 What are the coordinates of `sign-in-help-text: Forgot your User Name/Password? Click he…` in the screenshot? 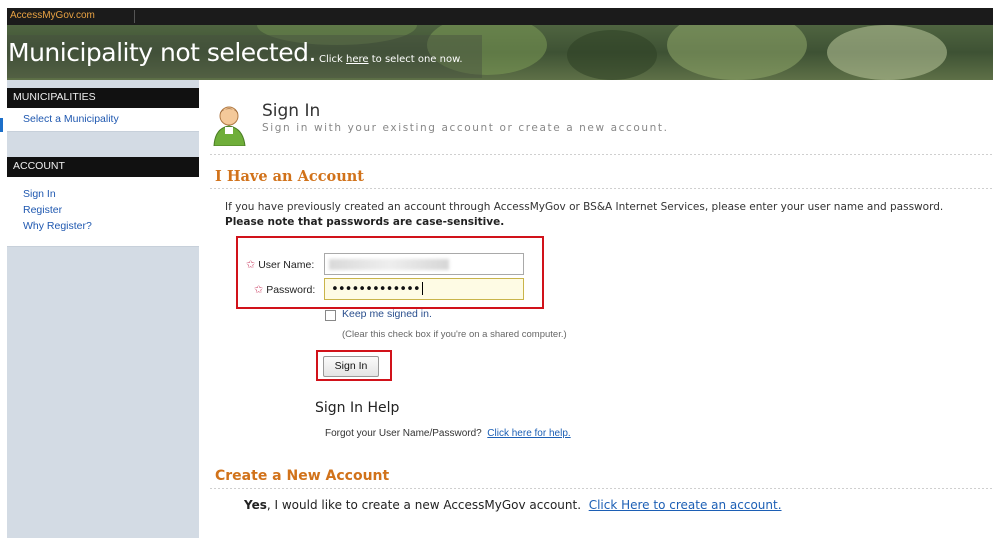 It's located at (448, 433).